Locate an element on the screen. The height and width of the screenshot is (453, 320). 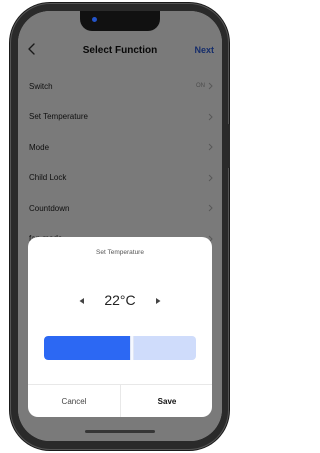
save-button: Save is located at coordinates (166, 401).